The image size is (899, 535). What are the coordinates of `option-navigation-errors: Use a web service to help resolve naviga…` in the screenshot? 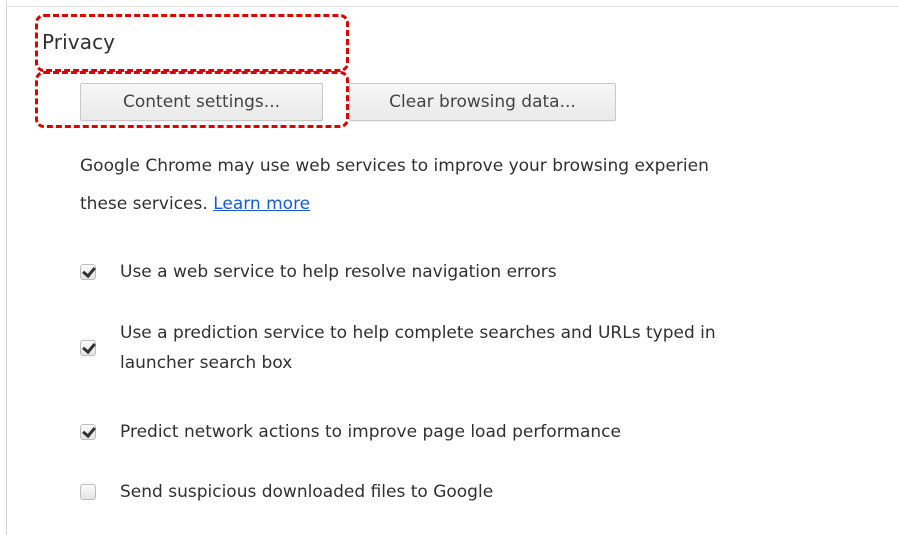 It's located at (318, 272).